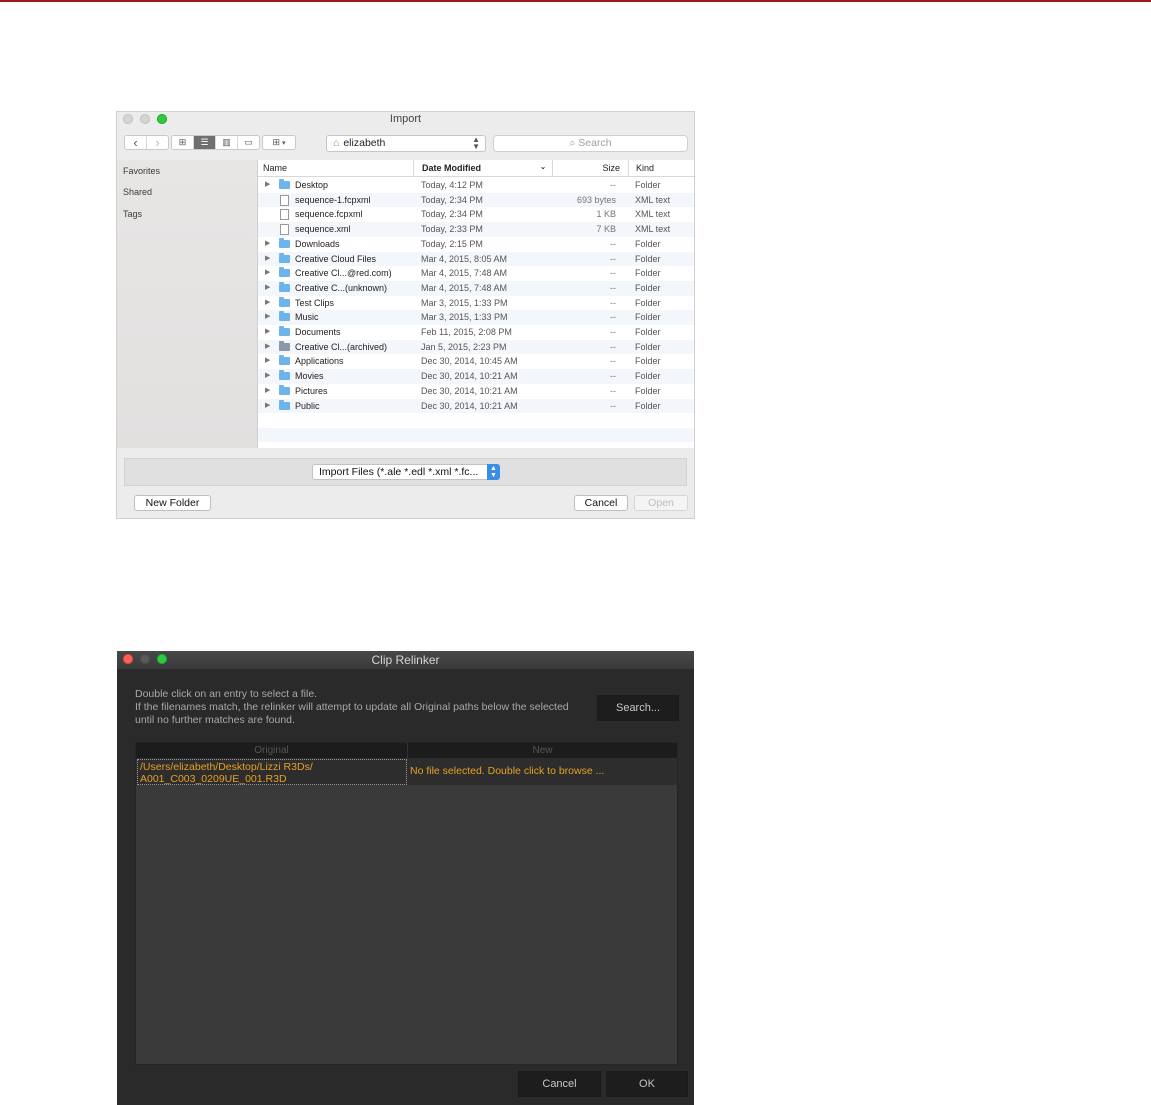 The image size is (1151, 1105). Describe the element at coordinates (575, 1) in the screenshot. I see `page-top-rule` at that location.